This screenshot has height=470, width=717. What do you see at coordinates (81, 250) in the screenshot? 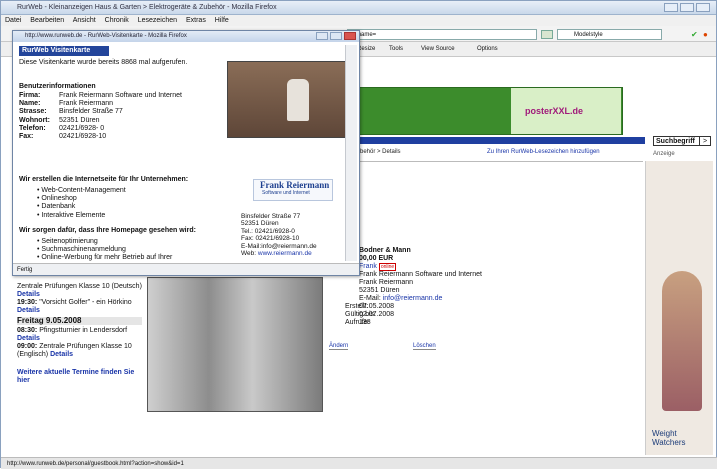
I see `list-item: • Suchmaschinenanmeldung` at bounding box center [81, 250].